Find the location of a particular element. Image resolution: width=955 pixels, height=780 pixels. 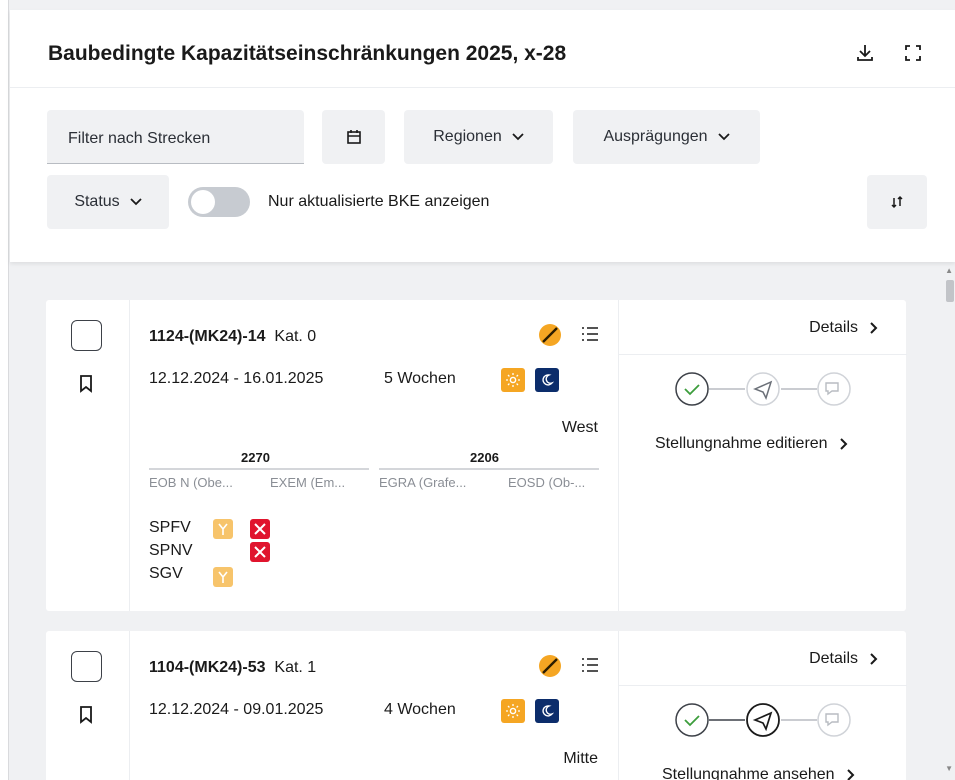

edit-statement-link: Stellungnahme editieren is located at coordinates (751, 444).